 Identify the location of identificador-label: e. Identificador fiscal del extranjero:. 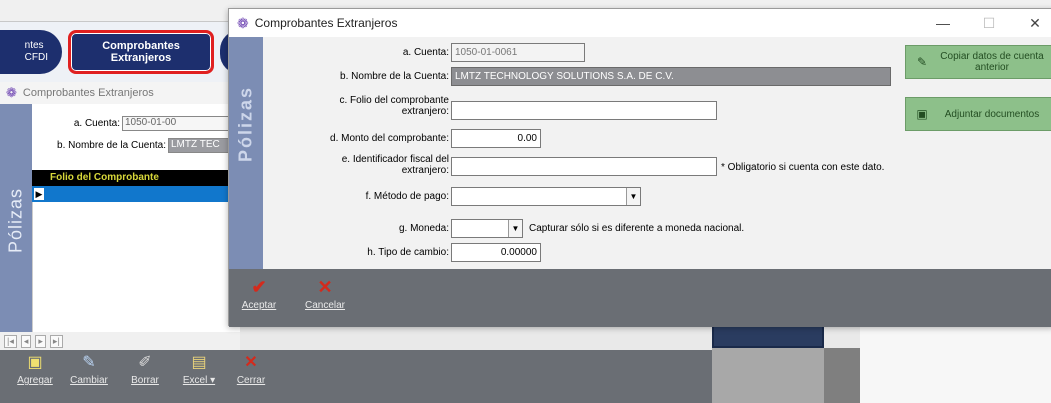
(395, 165).